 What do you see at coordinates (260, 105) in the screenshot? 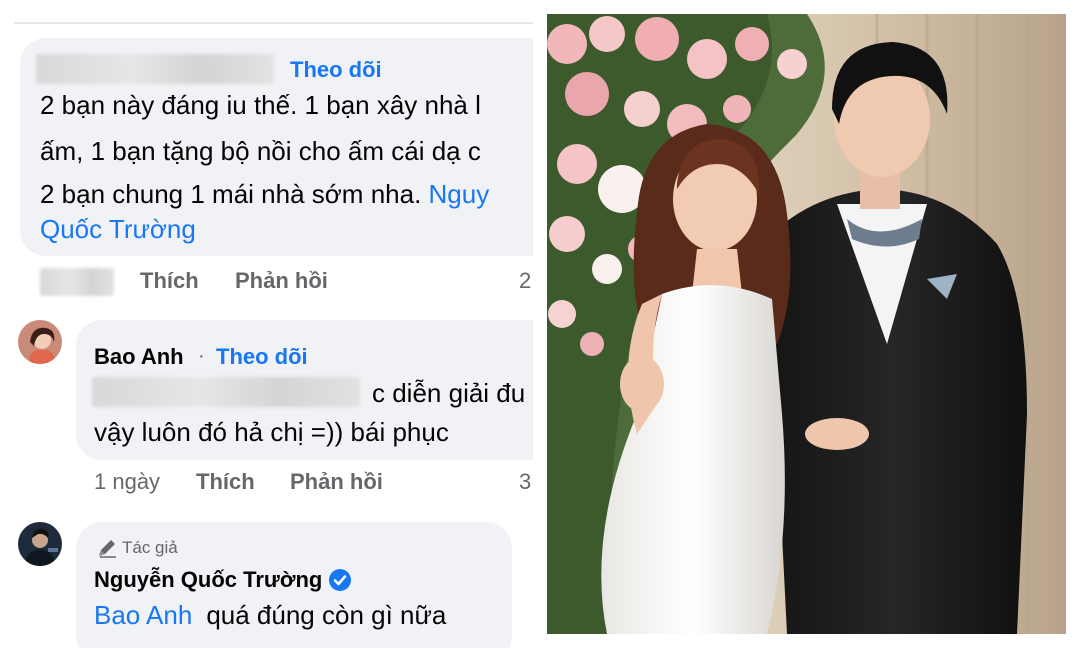
I see `comment-text-line: 2 bạn này đáng iu thế. 1 bạn xây nhà l` at bounding box center [260, 105].